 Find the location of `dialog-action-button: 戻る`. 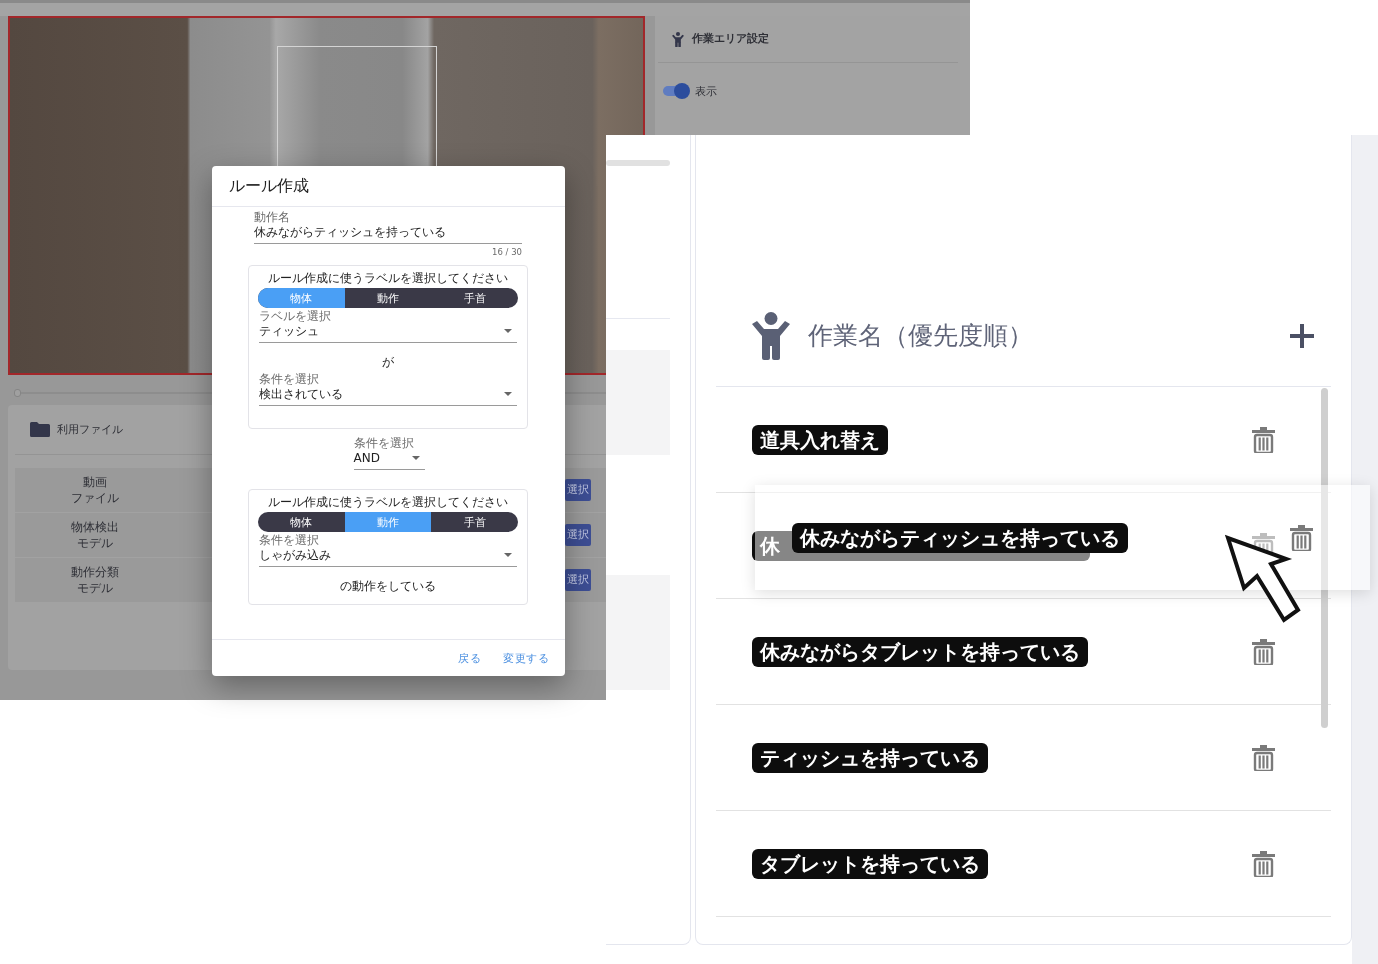

dialog-action-button: 戻る is located at coordinates (469, 658).